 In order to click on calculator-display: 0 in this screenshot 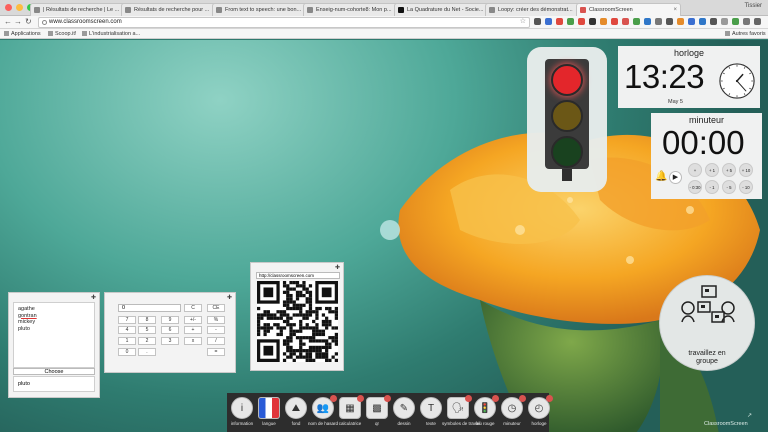, I will do `click(149, 308)`.